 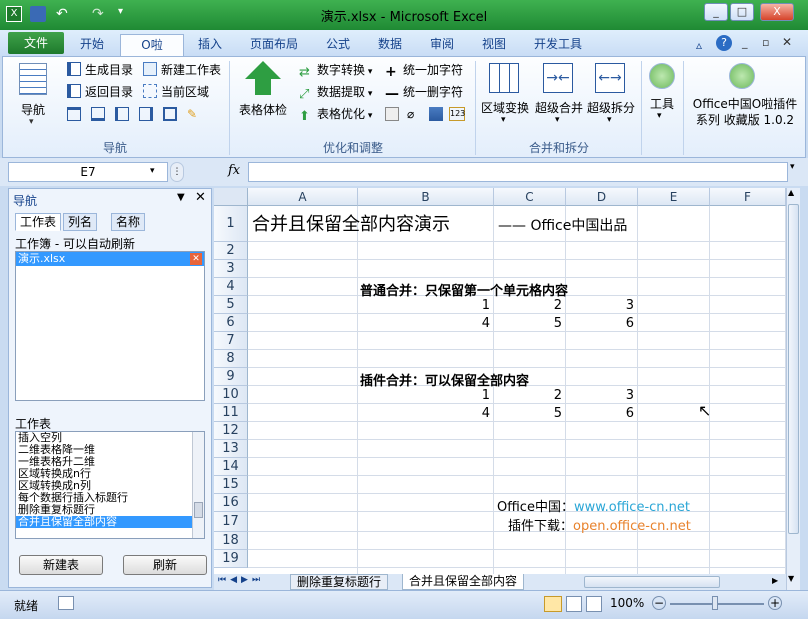 I want to click on doc-restore-button: ▫, so click(x=765, y=42).